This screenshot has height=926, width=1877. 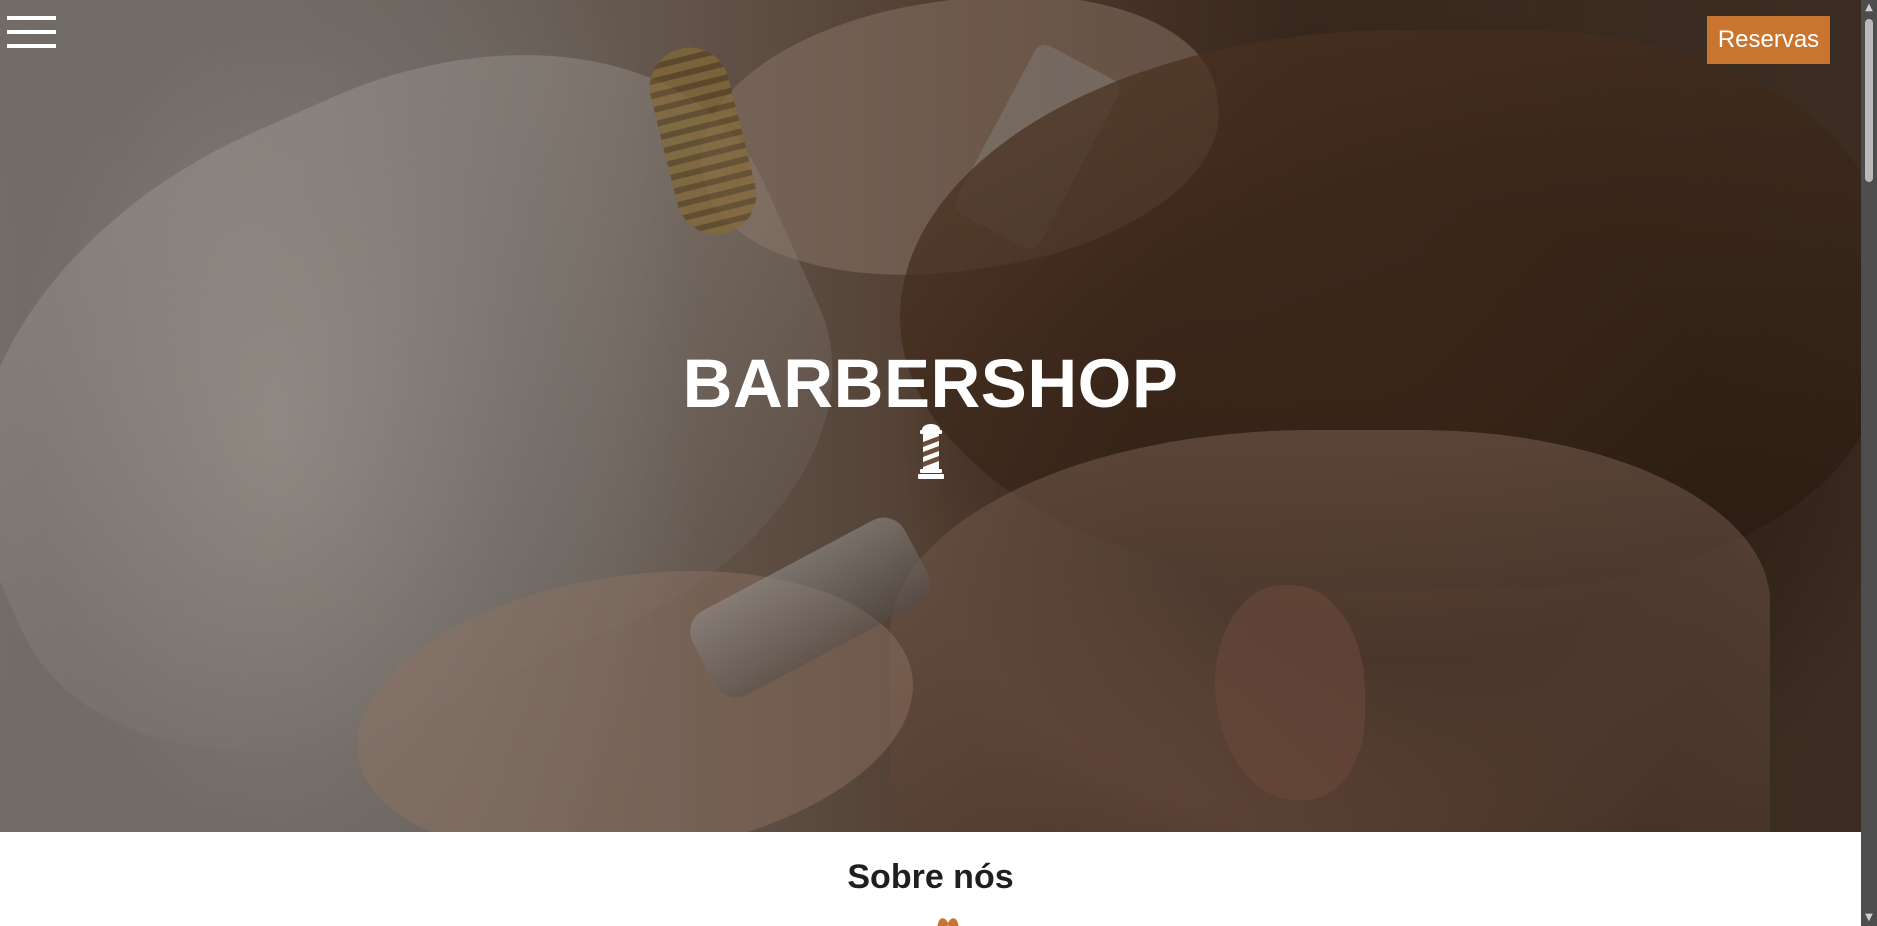 I want to click on hamburger-menu-icon-middle-line, so click(x=31, y=32).